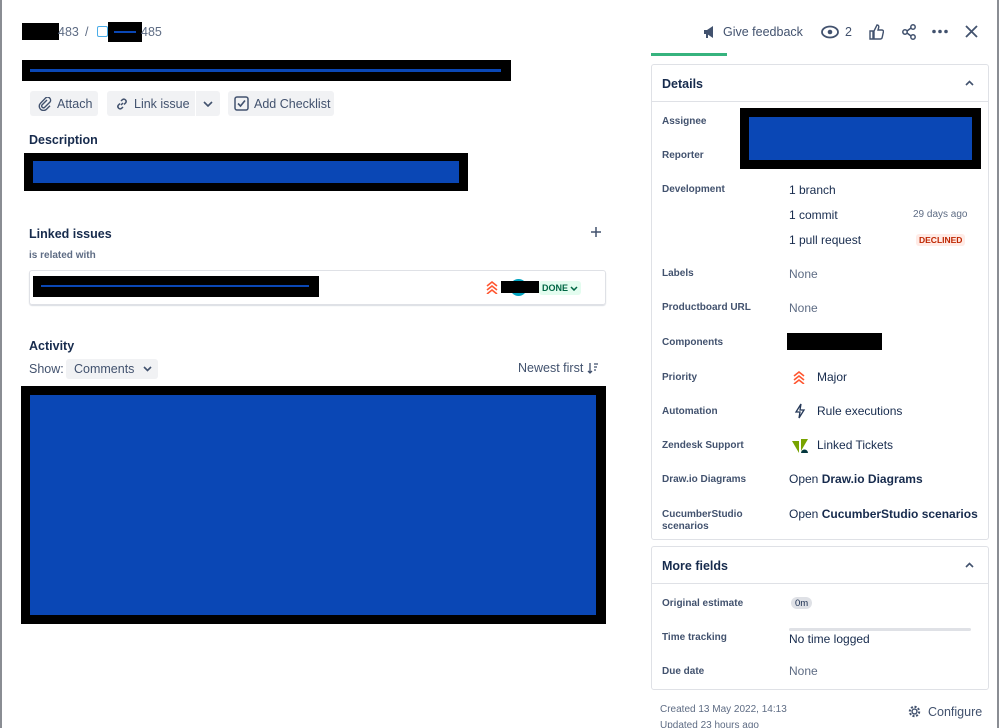  Describe the element at coordinates (859, 411) in the screenshot. I see `automation-value: Rule executions` at that location.